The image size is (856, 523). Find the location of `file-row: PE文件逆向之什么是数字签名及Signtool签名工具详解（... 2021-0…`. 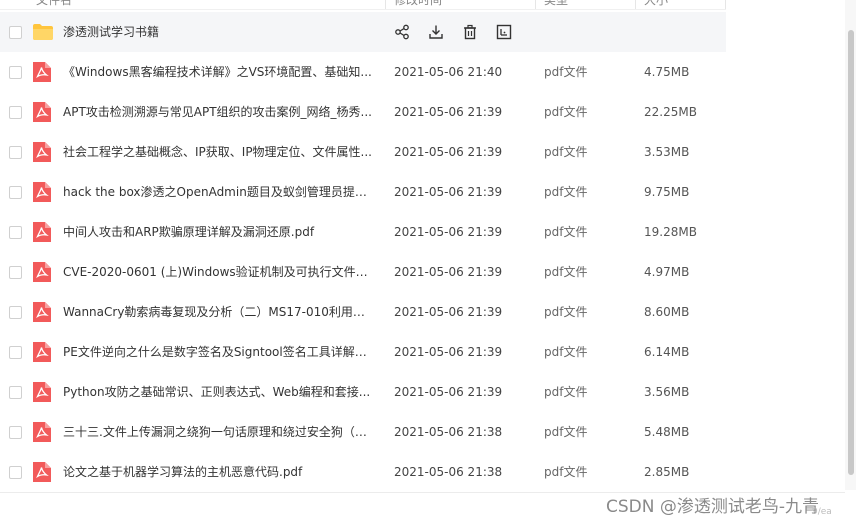

file-row: PE文件逆向之什么是数字签名及Signtool签名工具详解（... 2021-0… is located at coordinates (363, 352).